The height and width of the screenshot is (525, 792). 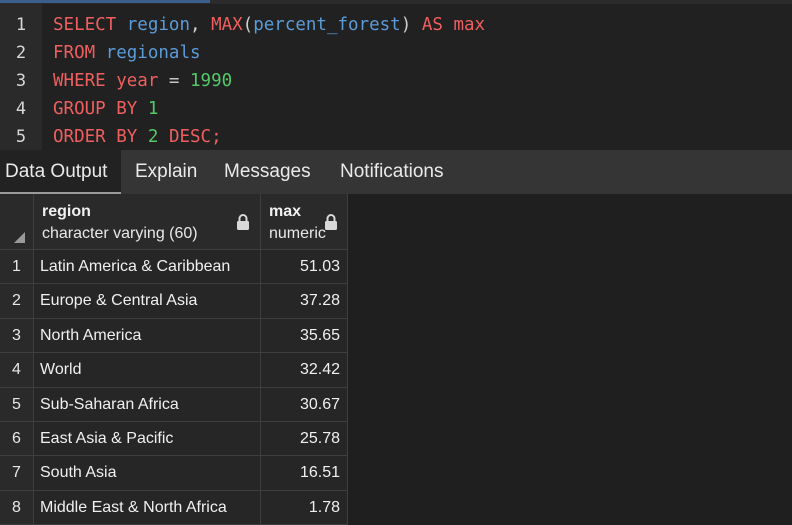 I want to click on row-number: 5, so click(x=17, y=404).